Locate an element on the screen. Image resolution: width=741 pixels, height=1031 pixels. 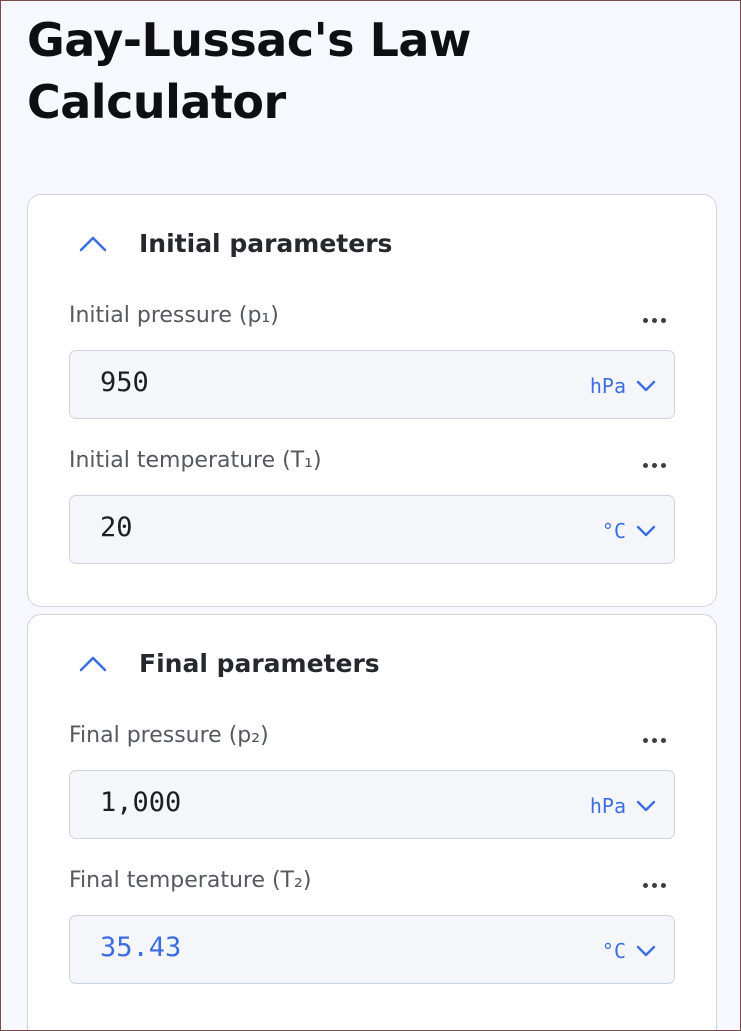
final-temperature-field: °C is located at coordinates (372, 949).